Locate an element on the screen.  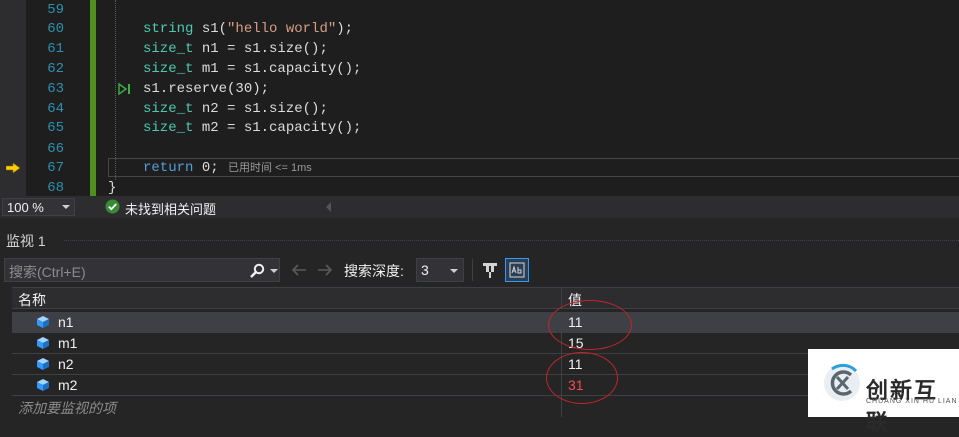
code-line: 65 size_t m2 = s1.capacity(); is located at coordinates (479, 128).